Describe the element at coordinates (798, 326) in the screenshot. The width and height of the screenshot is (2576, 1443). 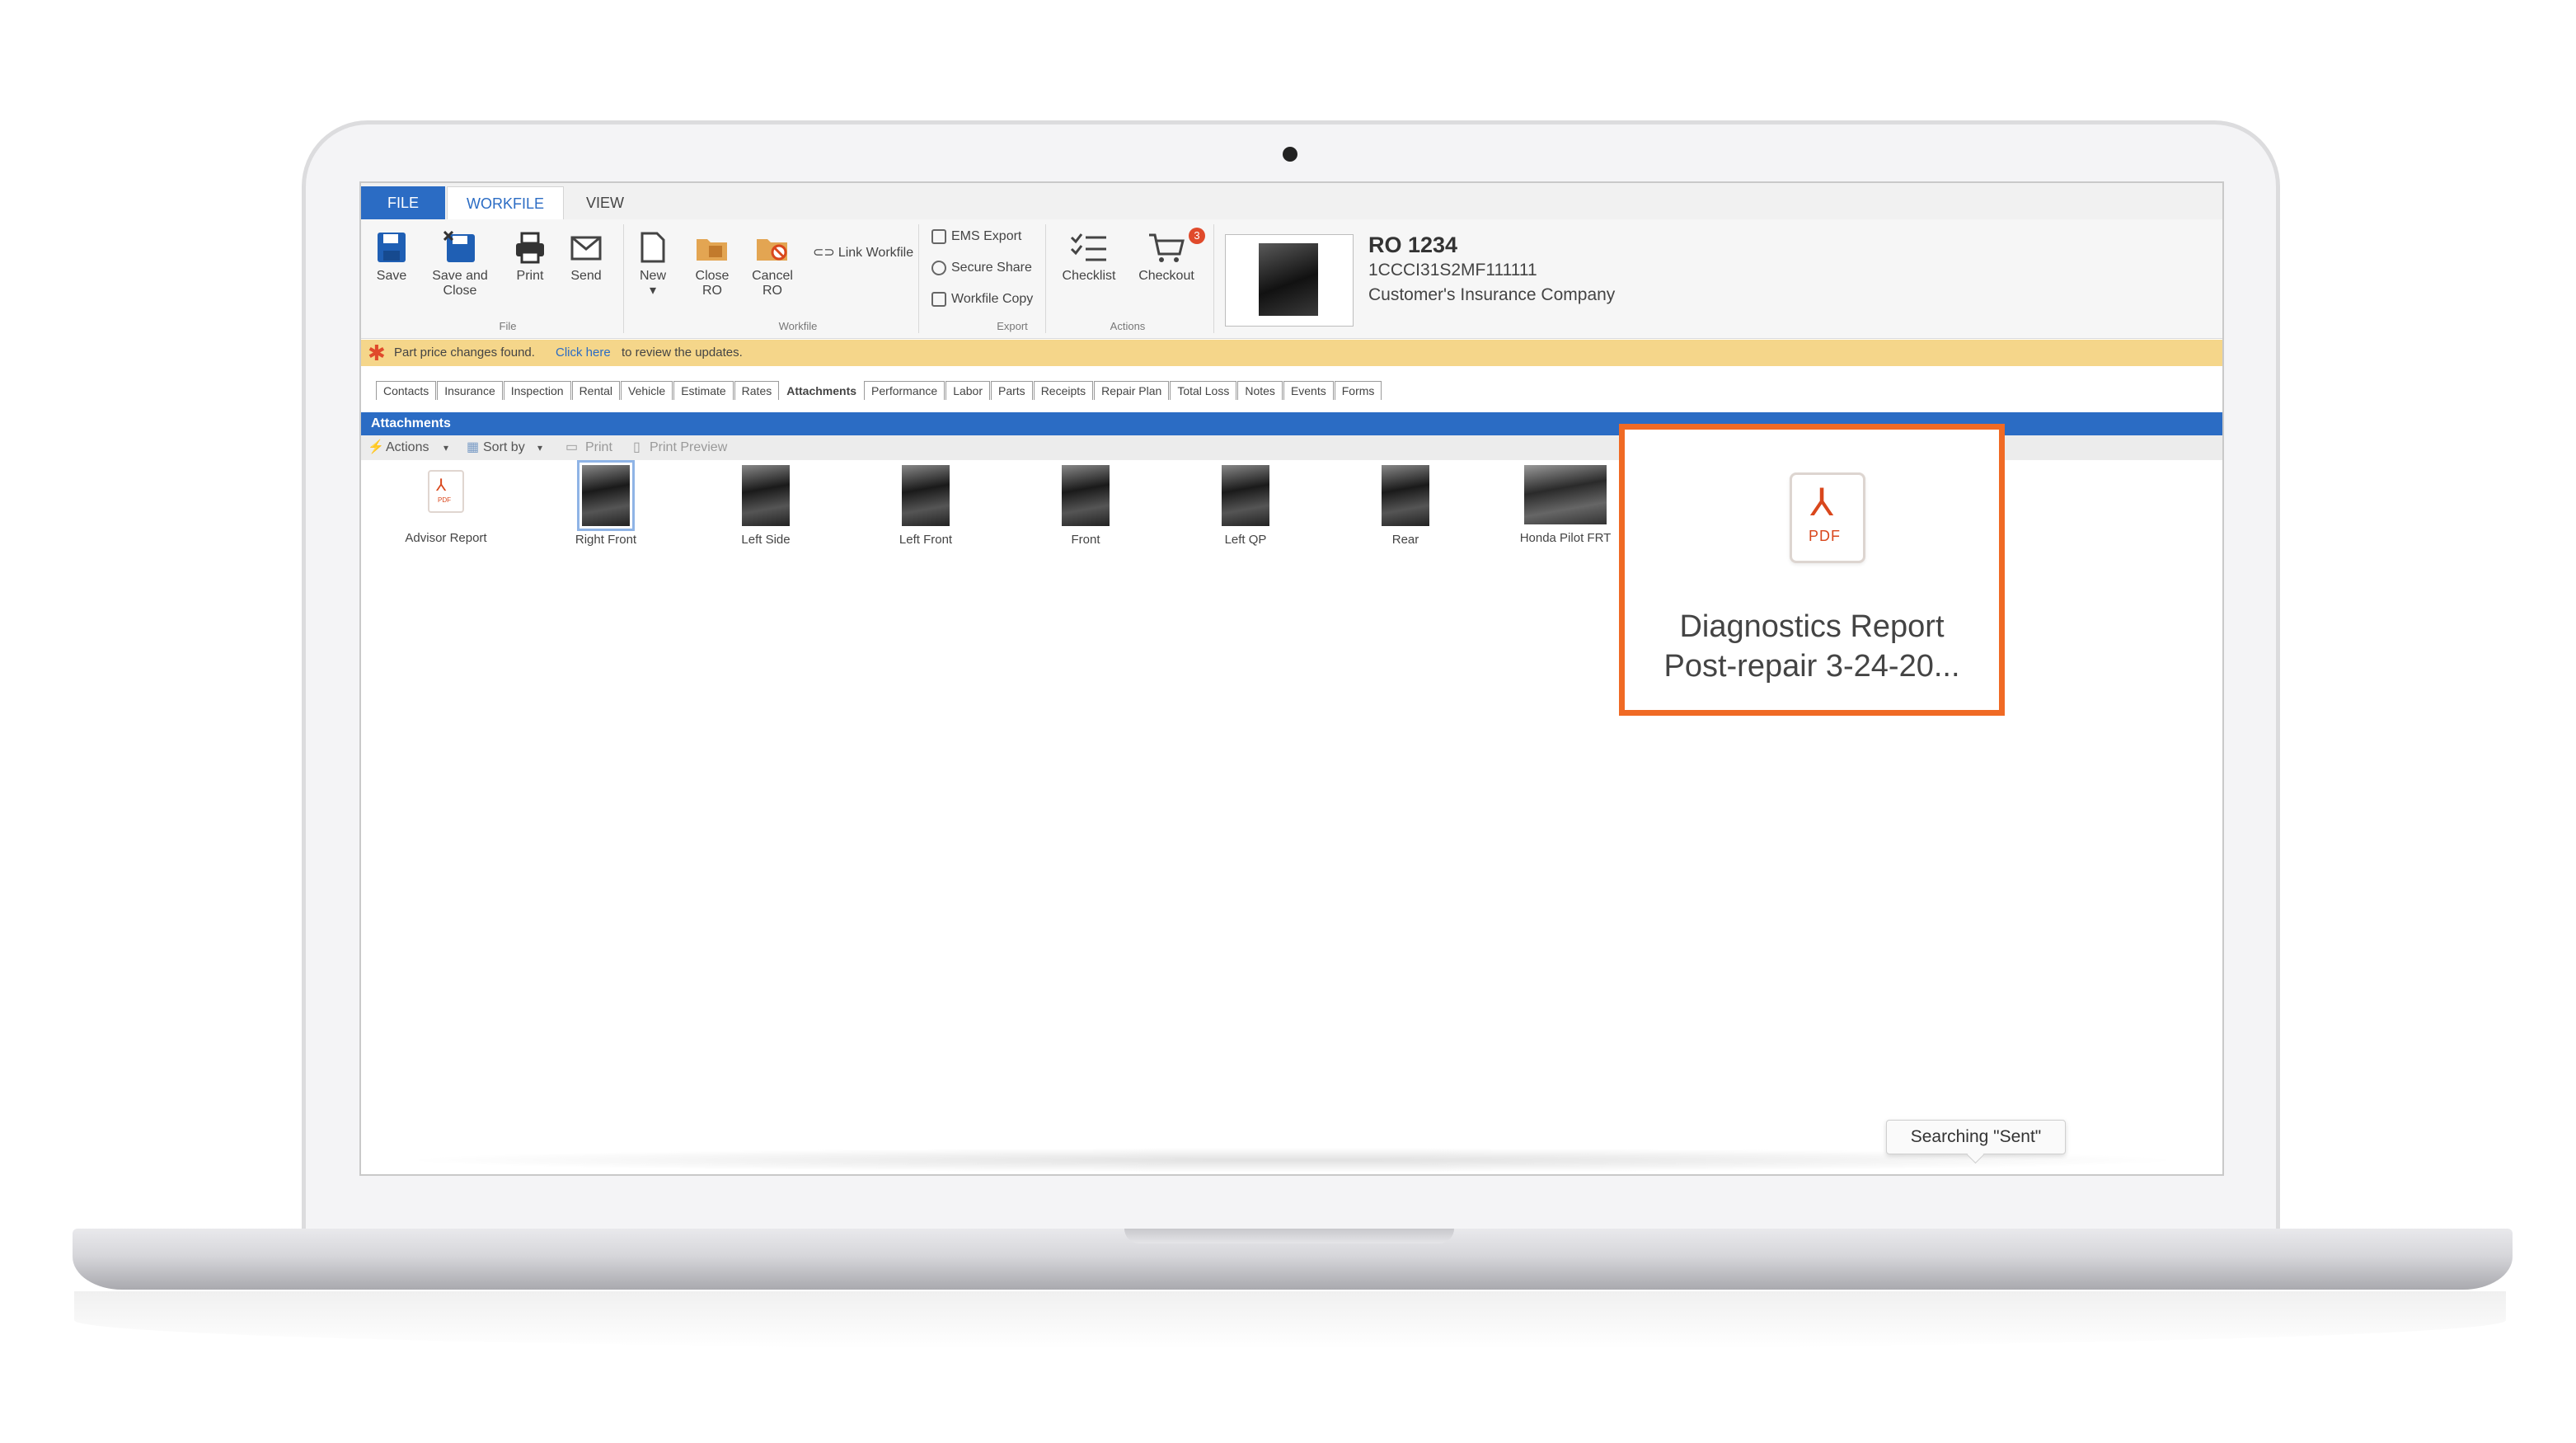
I see `workfile-group-label: Workfile` at that location.